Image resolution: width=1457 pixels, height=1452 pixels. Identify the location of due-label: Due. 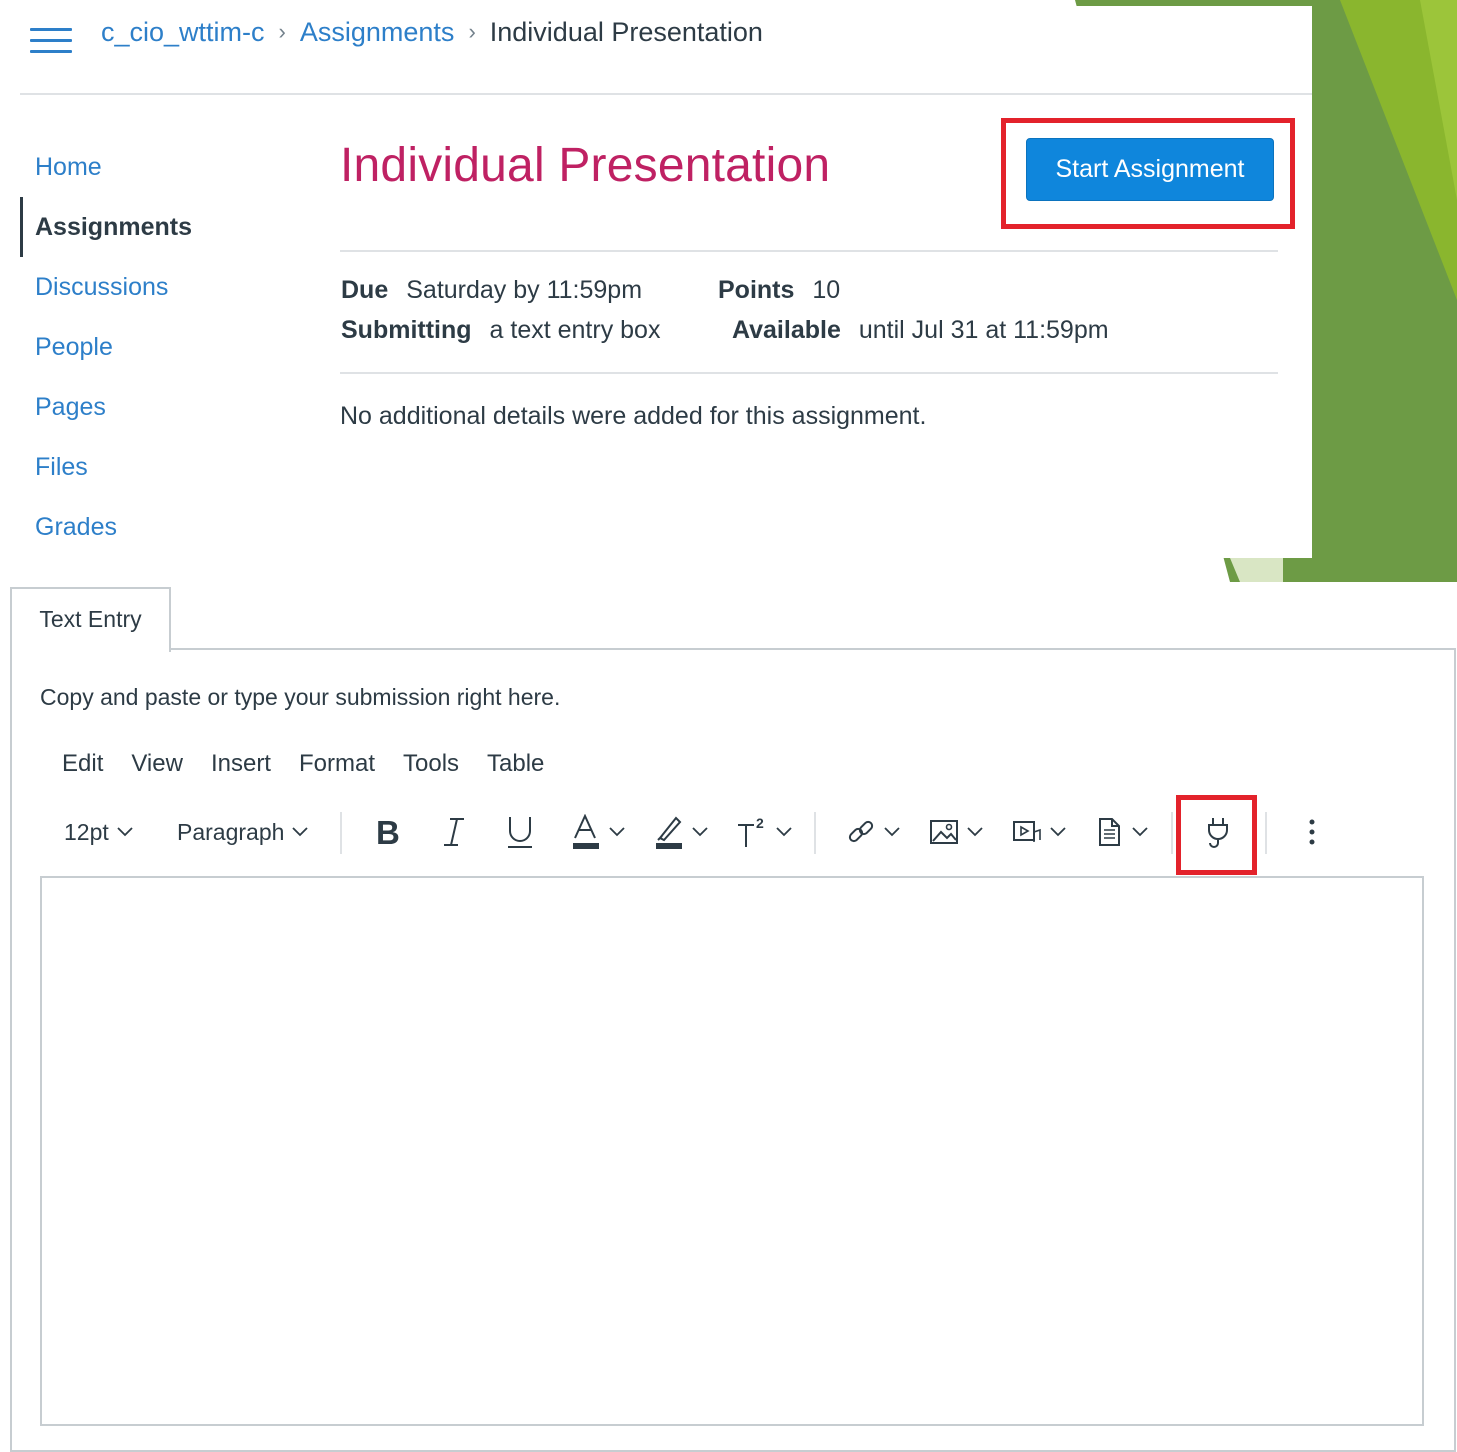
(365, 290).